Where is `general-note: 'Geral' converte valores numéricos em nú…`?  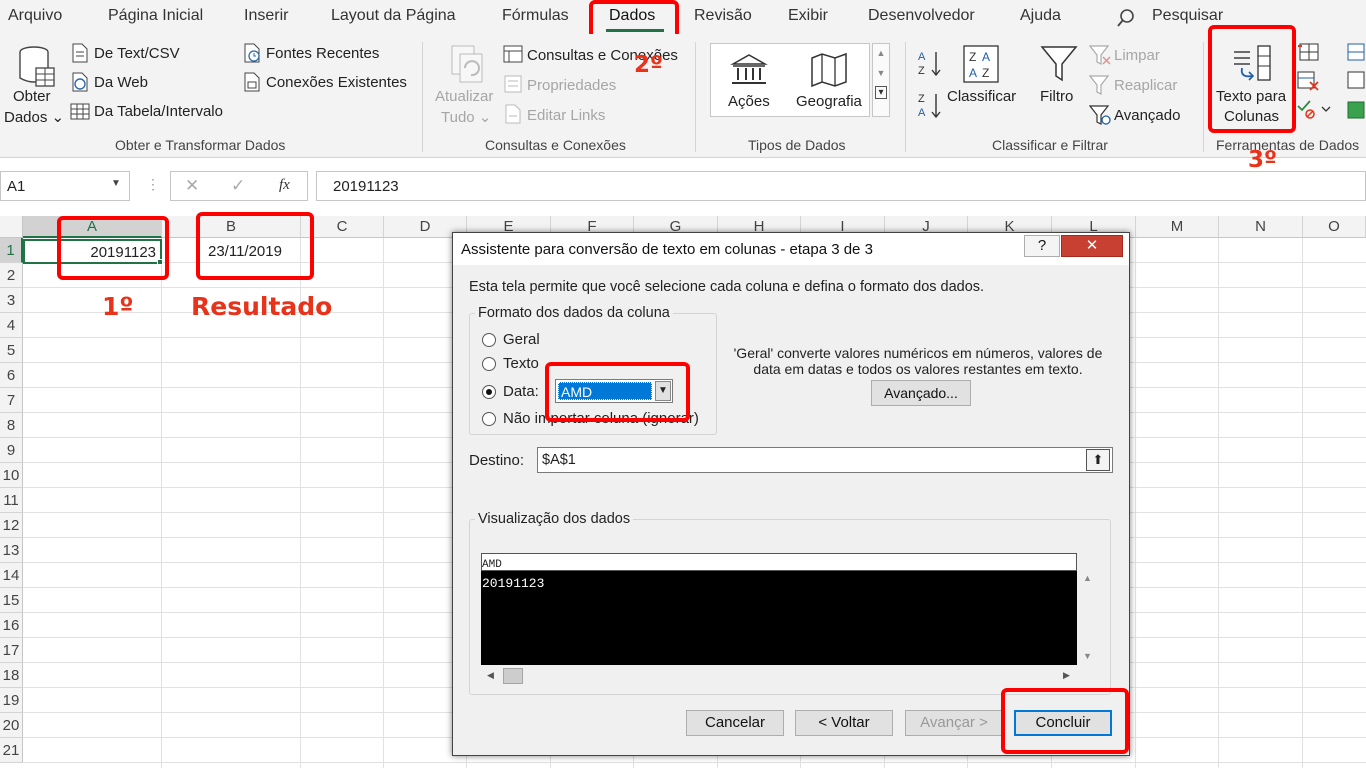 general-note: 'Geral' converte valores numéricos em nú… is located at coordinates (918, 361).